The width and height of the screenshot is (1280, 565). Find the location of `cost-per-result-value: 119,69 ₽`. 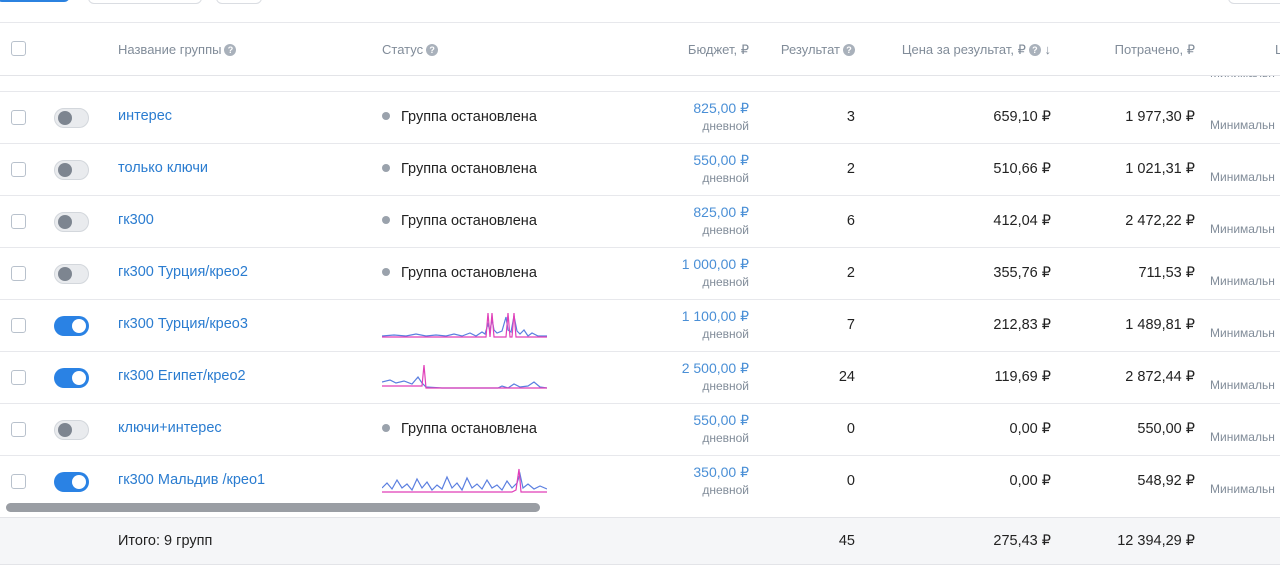

cost-per-result-value: 119,69 ₽ is located at coordinates (1022, 377).